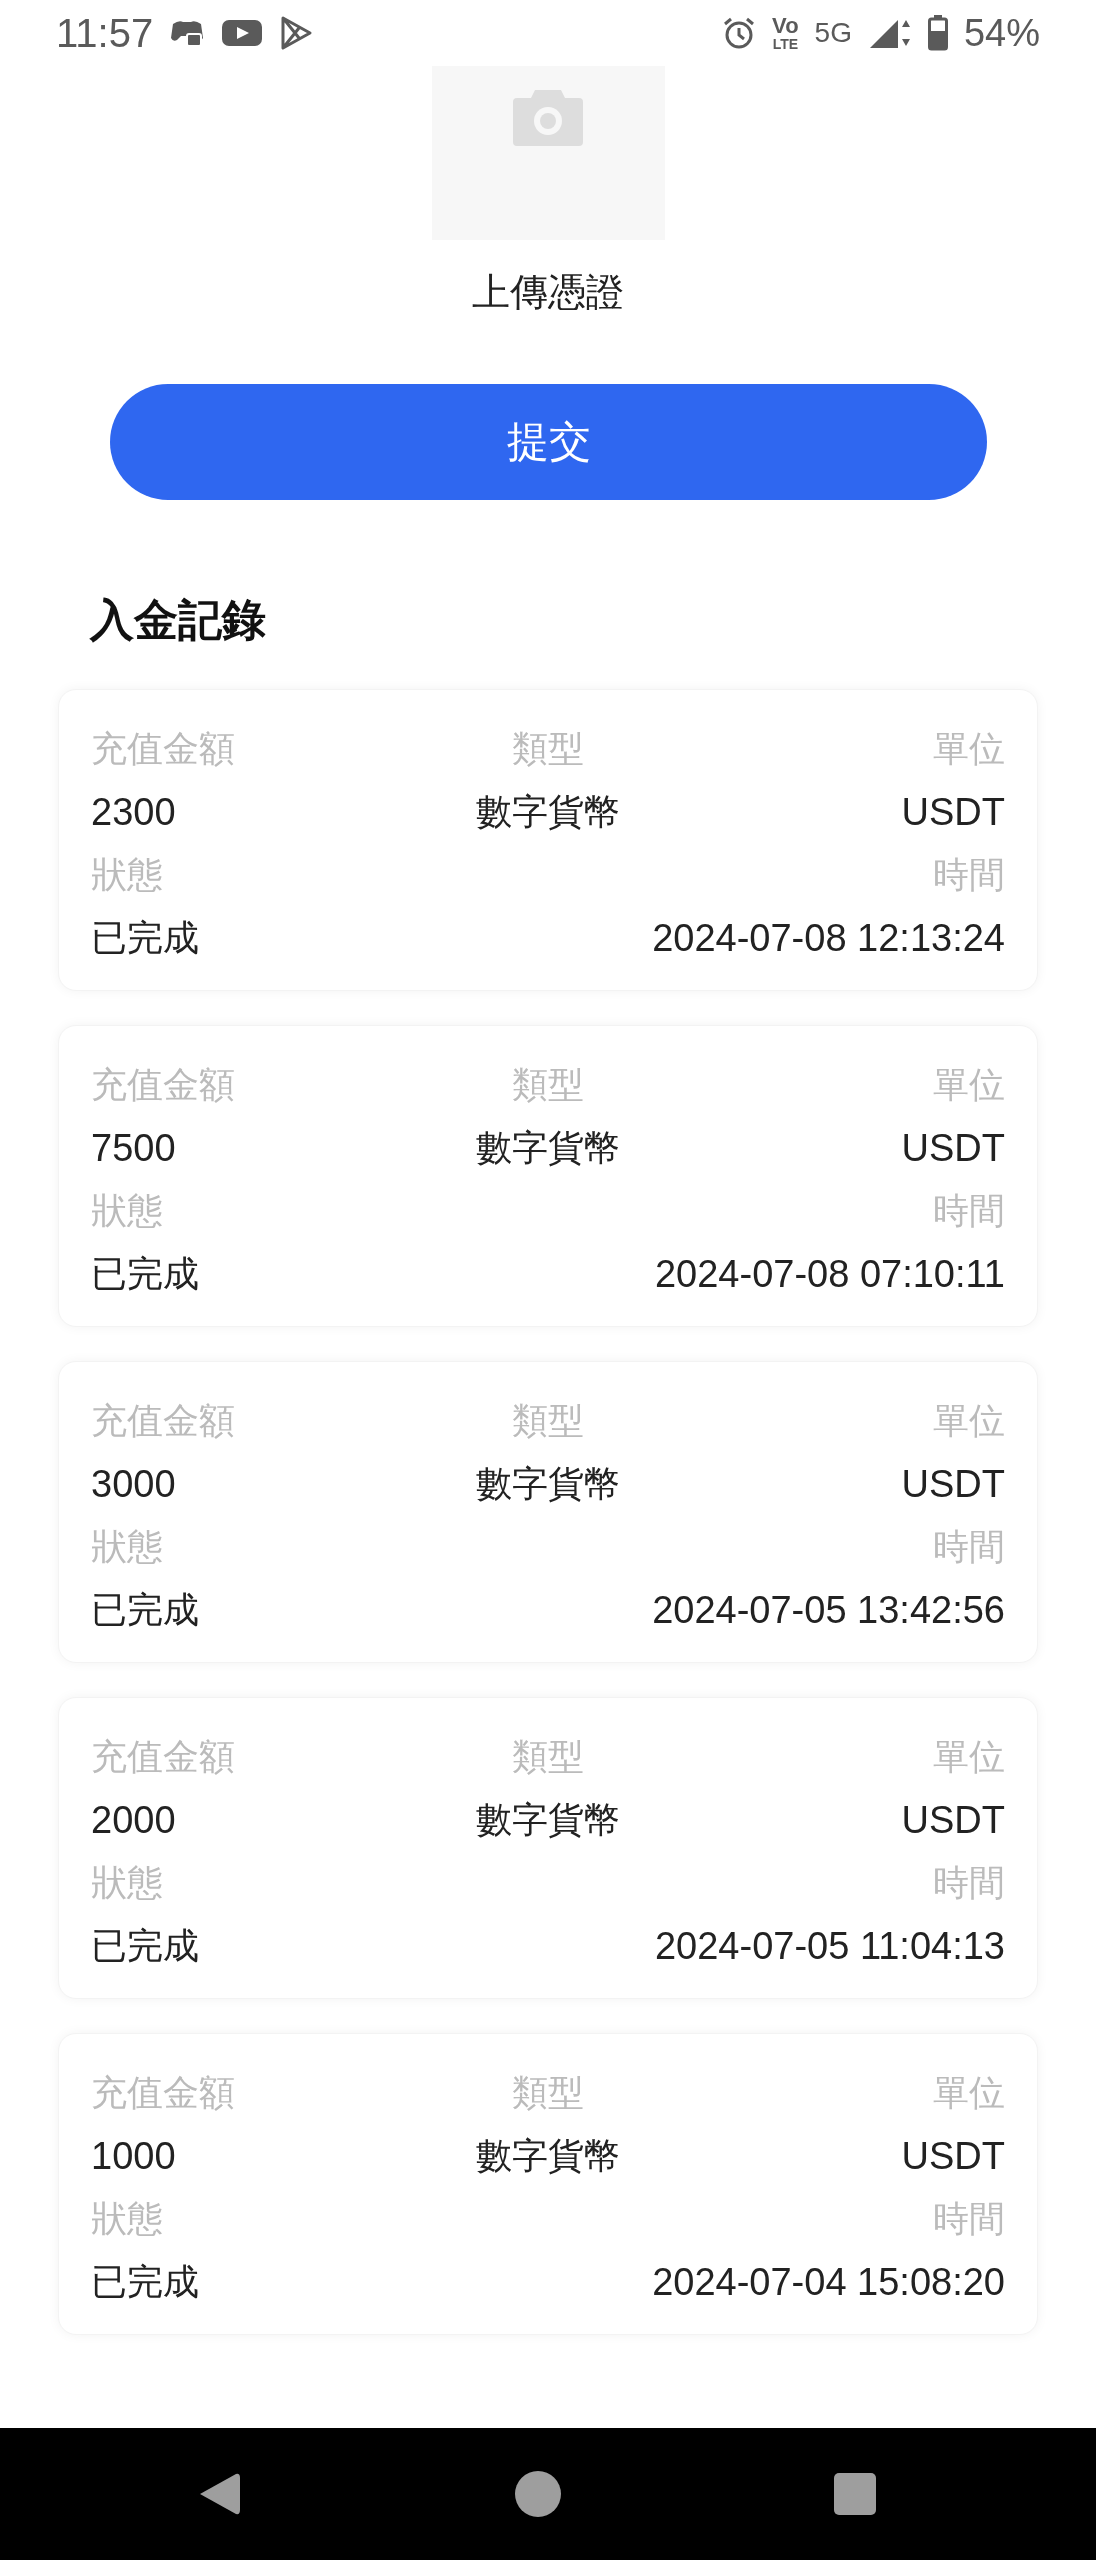 The image size is (1096, 2560). I want to click on amount-value: 2300, so click(134, 812).